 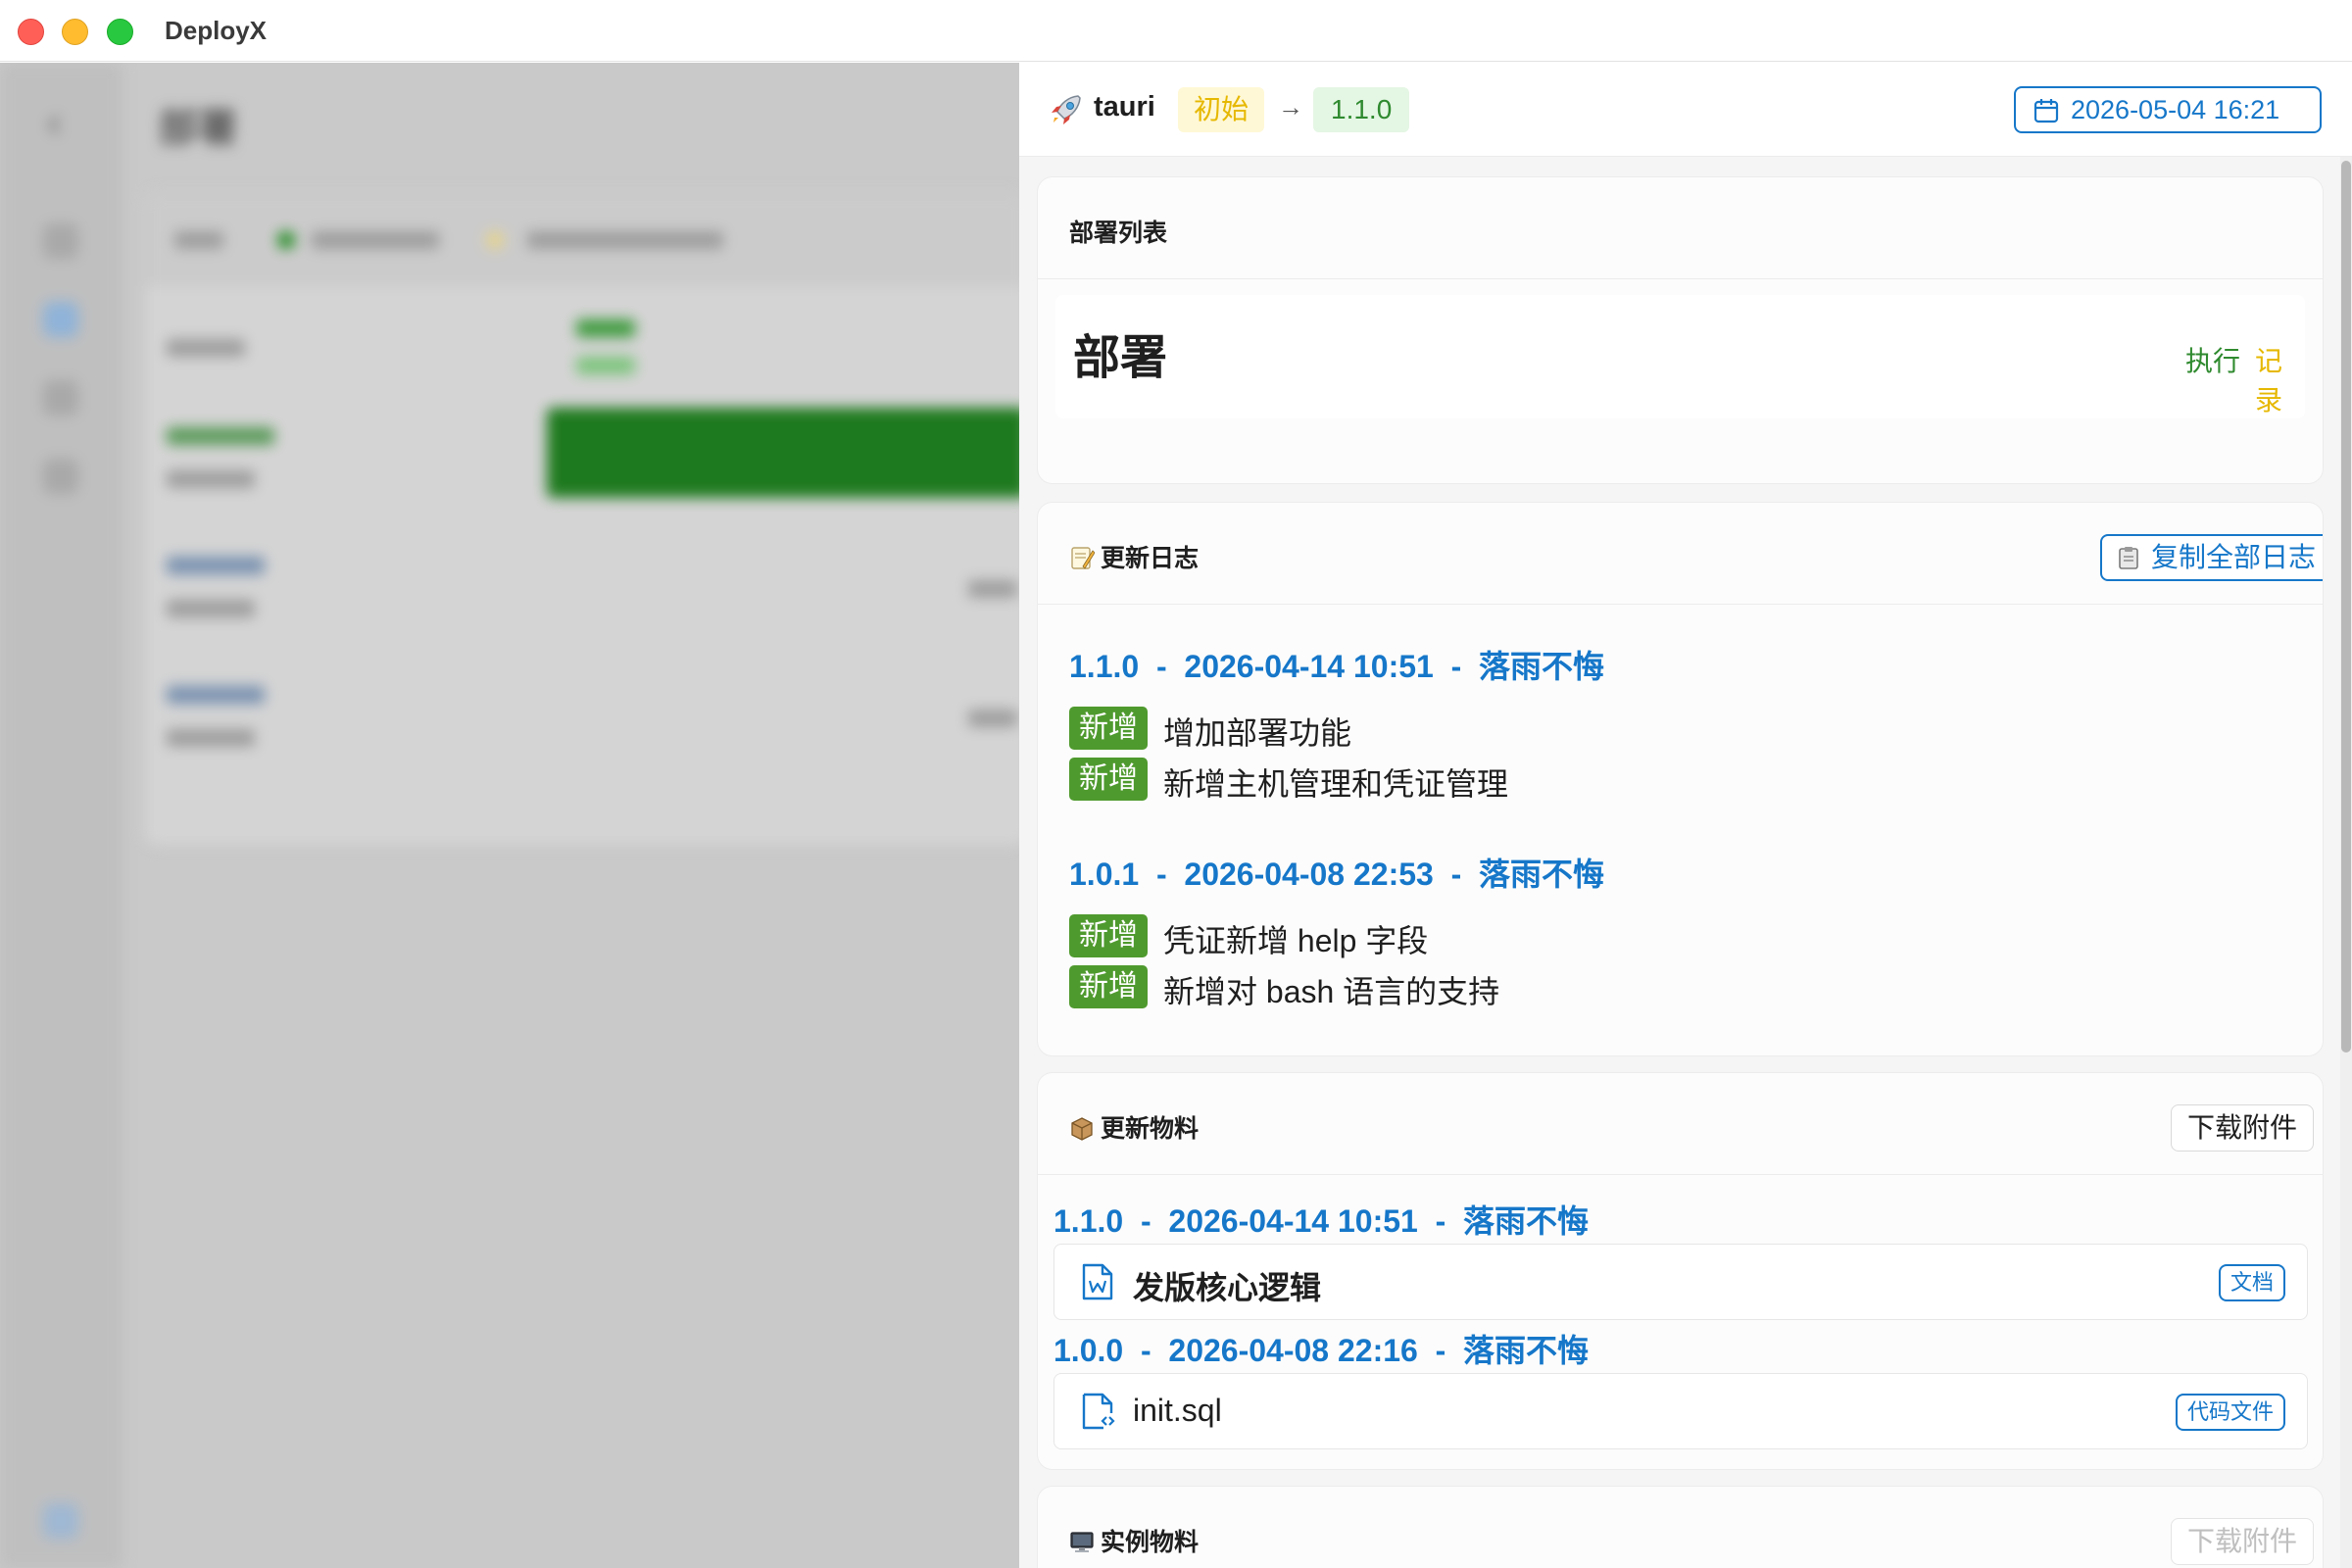 What do you see at coordinates (61, 815) in the screenshot?
I see `background-sidebar` at bounding box center [61, 815].